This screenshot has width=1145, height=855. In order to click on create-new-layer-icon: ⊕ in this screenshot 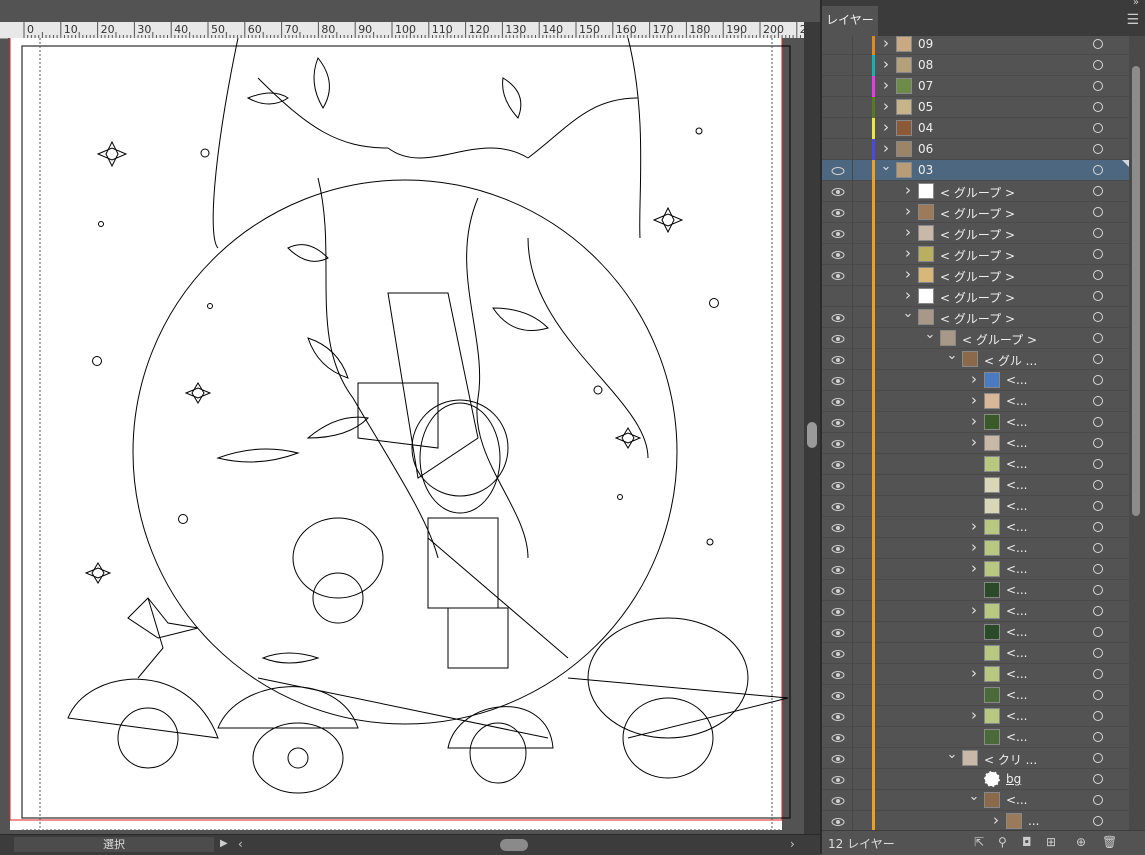, I will do `click(1081, 842)`.